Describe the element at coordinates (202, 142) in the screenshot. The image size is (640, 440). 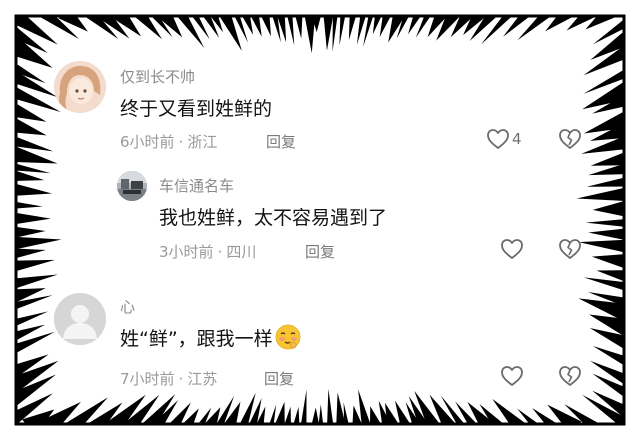
I see `comment-location: 浙江` at that location.